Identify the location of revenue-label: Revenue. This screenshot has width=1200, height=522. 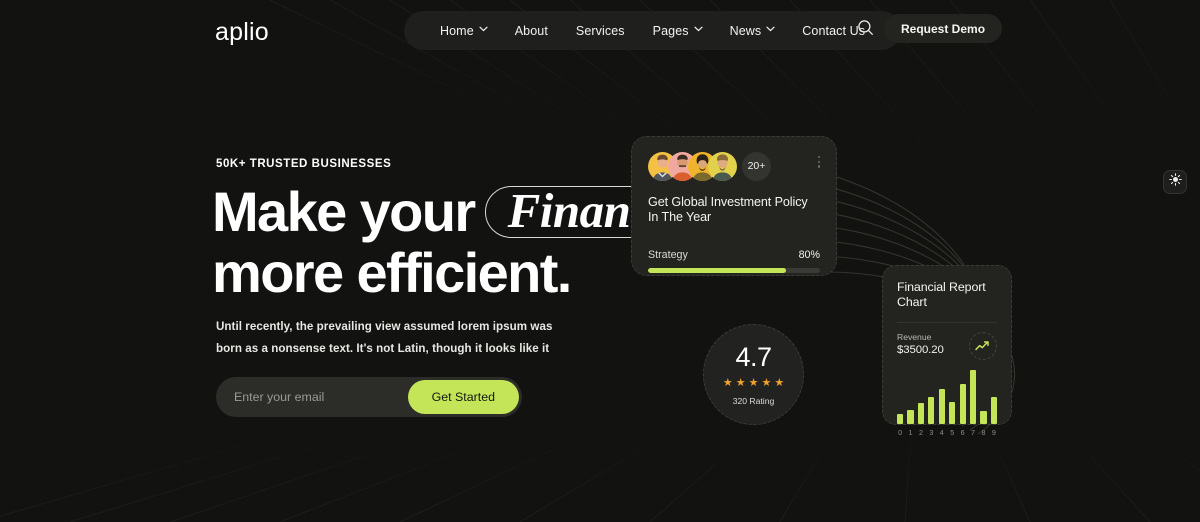
(914, 337).